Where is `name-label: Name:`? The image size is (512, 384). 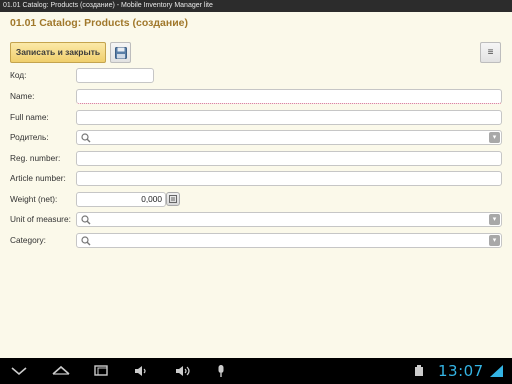 name-label: Name: is located at coordinates (22, 96).